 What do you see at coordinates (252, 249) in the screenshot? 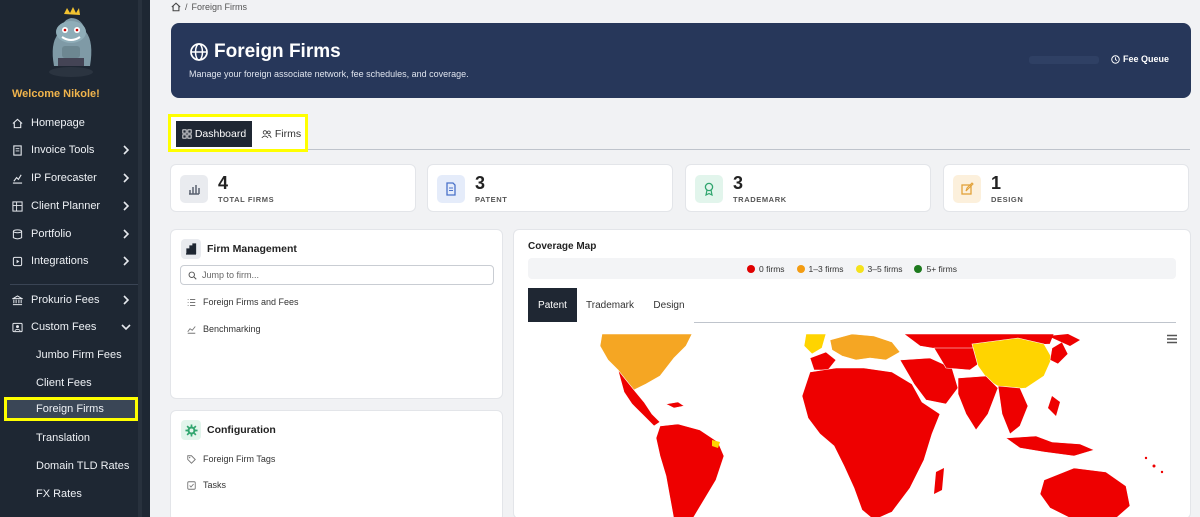
I see `card-title: Firm Management` at bounding box center [252, 249].